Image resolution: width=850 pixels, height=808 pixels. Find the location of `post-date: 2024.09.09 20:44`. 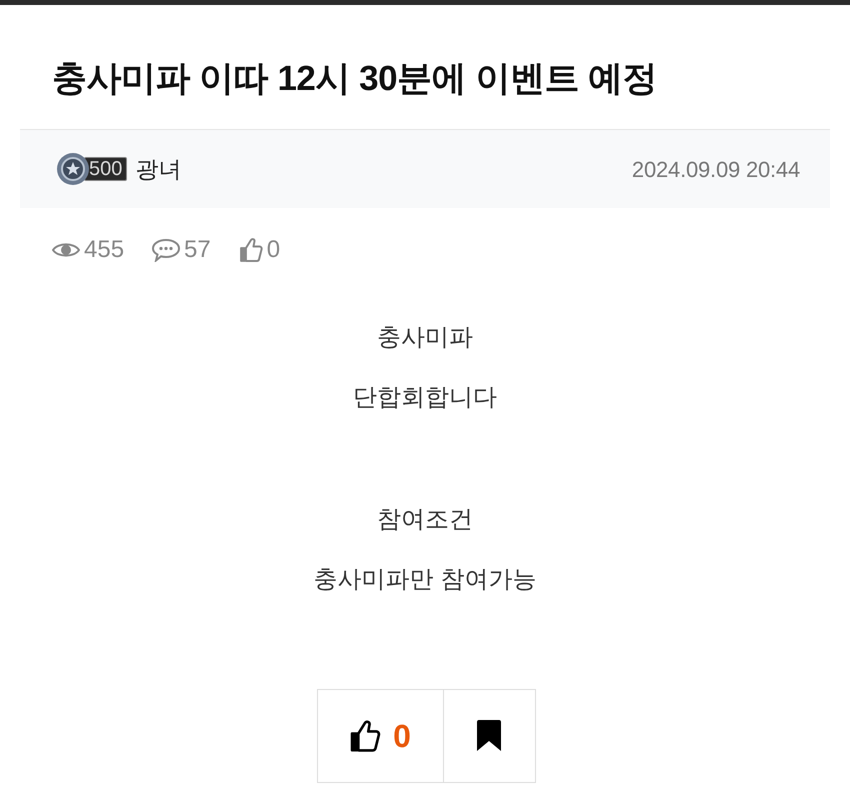

post-date: 2024.09.09 20:44 is located at coordinates (716, 170).